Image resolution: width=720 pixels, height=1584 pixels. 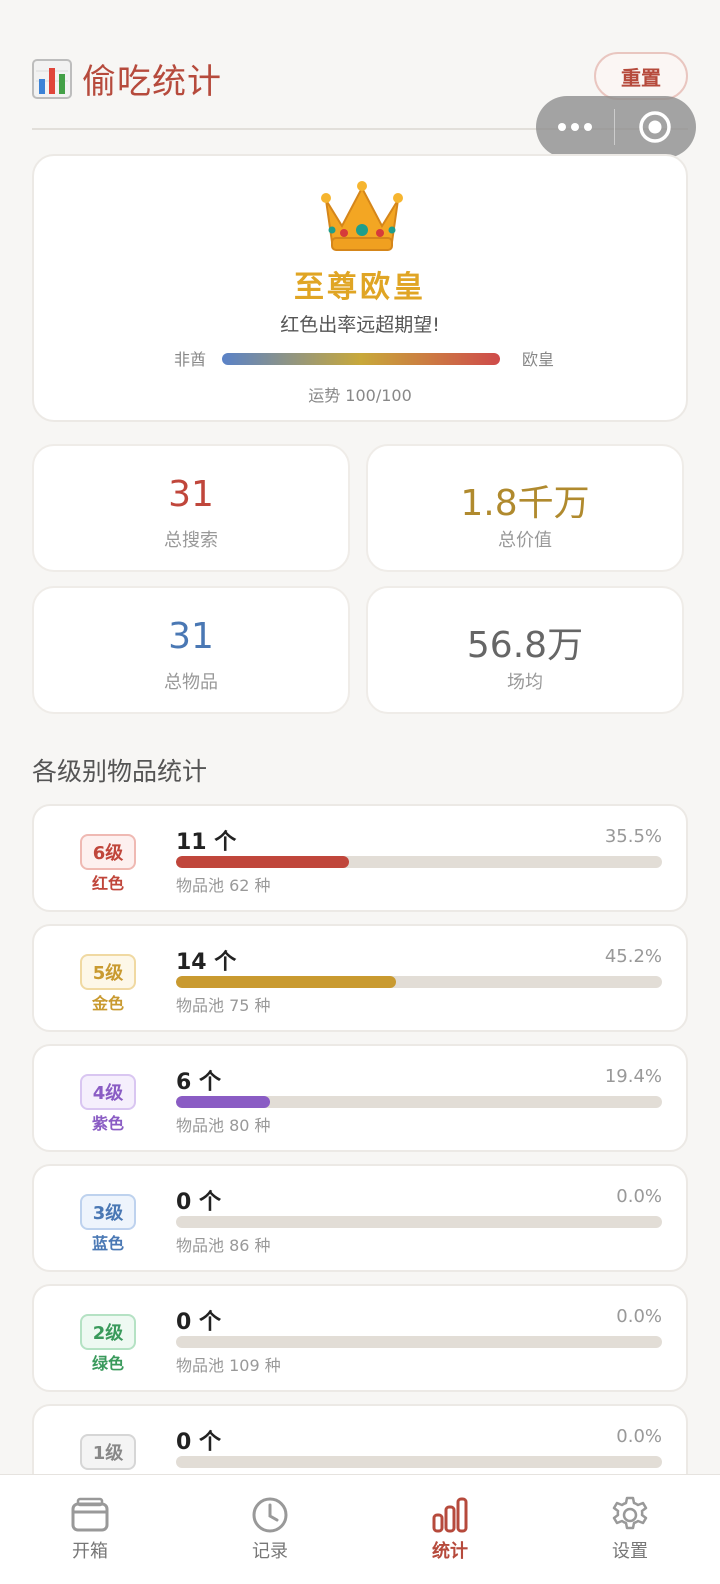 What do you see at coordinates (525, 682) in the screenshot?
I see `stat-label: 场均` at bounding box center [525, 682].